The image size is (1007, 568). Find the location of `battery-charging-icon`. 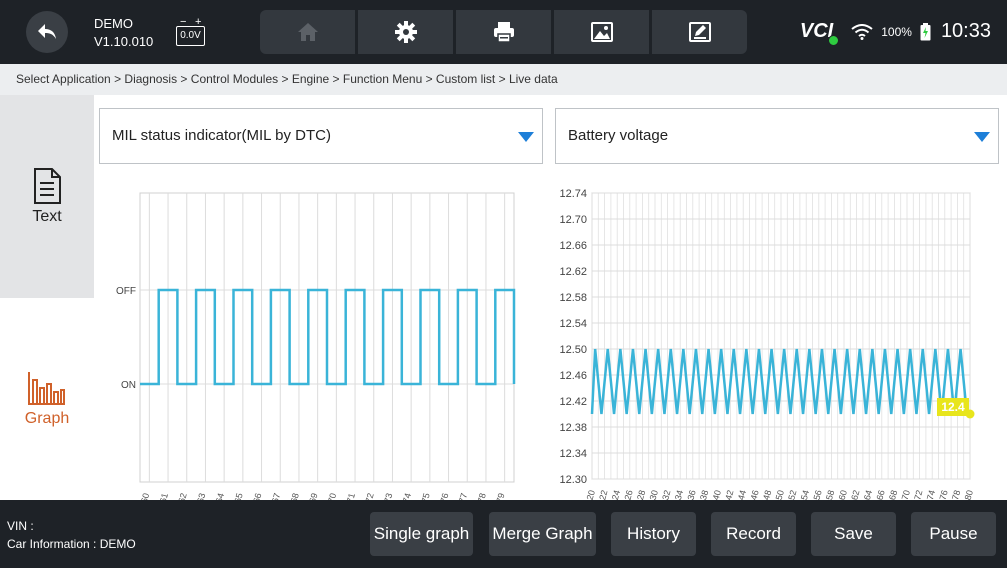

battery-charging-icon is located at coordinates (925, 31).